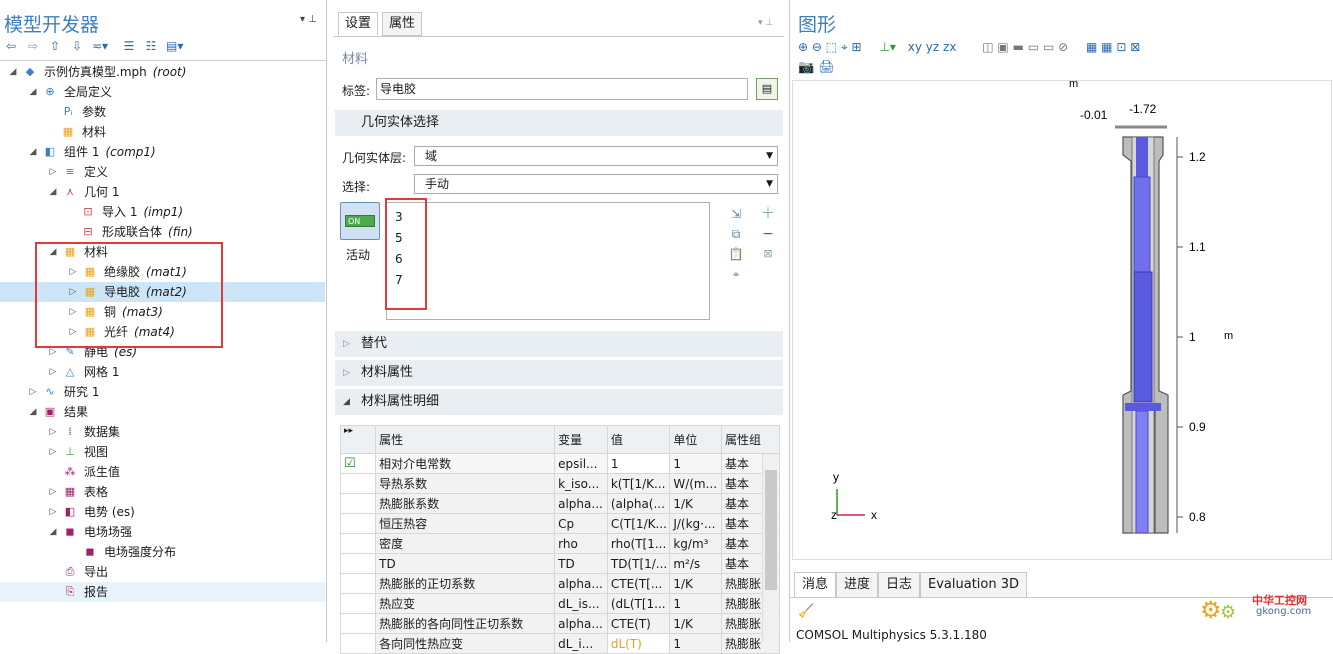 The height and width of the screenshot is (654, 1333). I want to click on column-header: 单位, so click(696, 439).